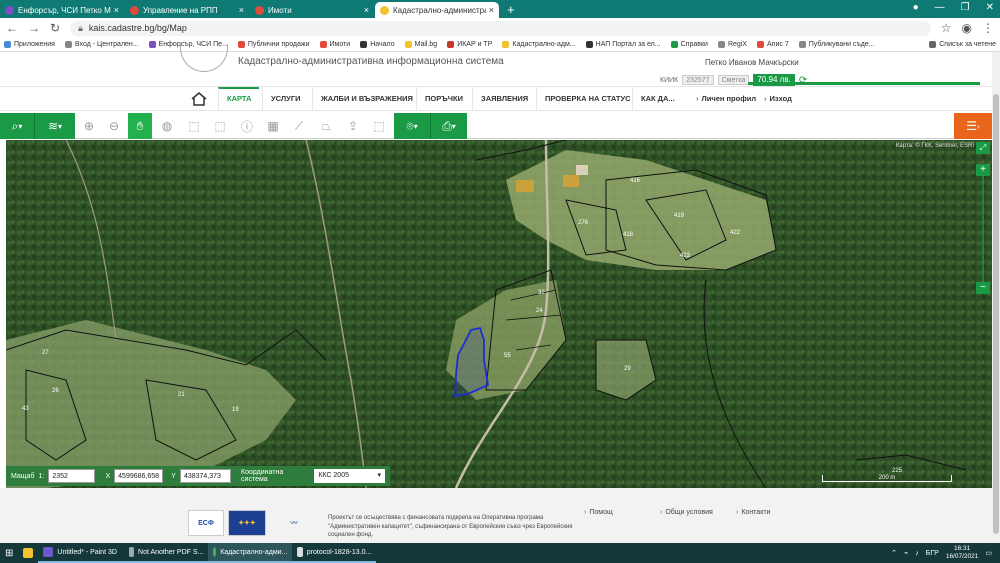 This screenshot has height=563, width=1000. What do you see at coordinates (273, 44) in the screenshot?
I see `bookmark-item: Публични продажи` at bounding box center [273, 44].